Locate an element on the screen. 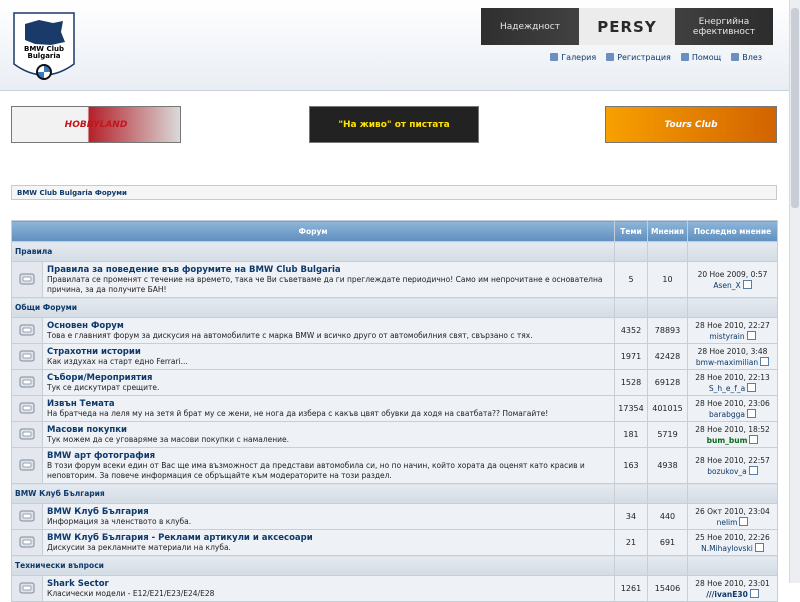  forum-topics-count: 5 is located at coordinates (631, 279).